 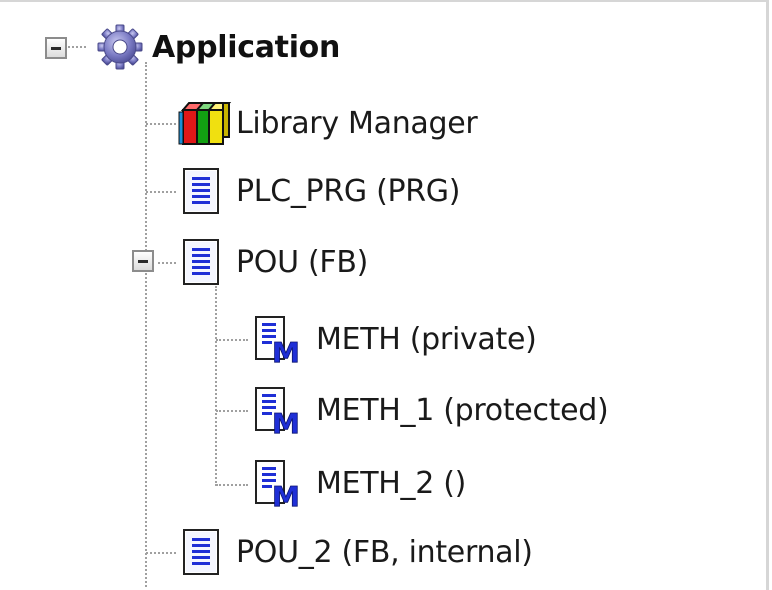 I want to click on tree-node-label: POU (FB), so click(x=302, y=262).